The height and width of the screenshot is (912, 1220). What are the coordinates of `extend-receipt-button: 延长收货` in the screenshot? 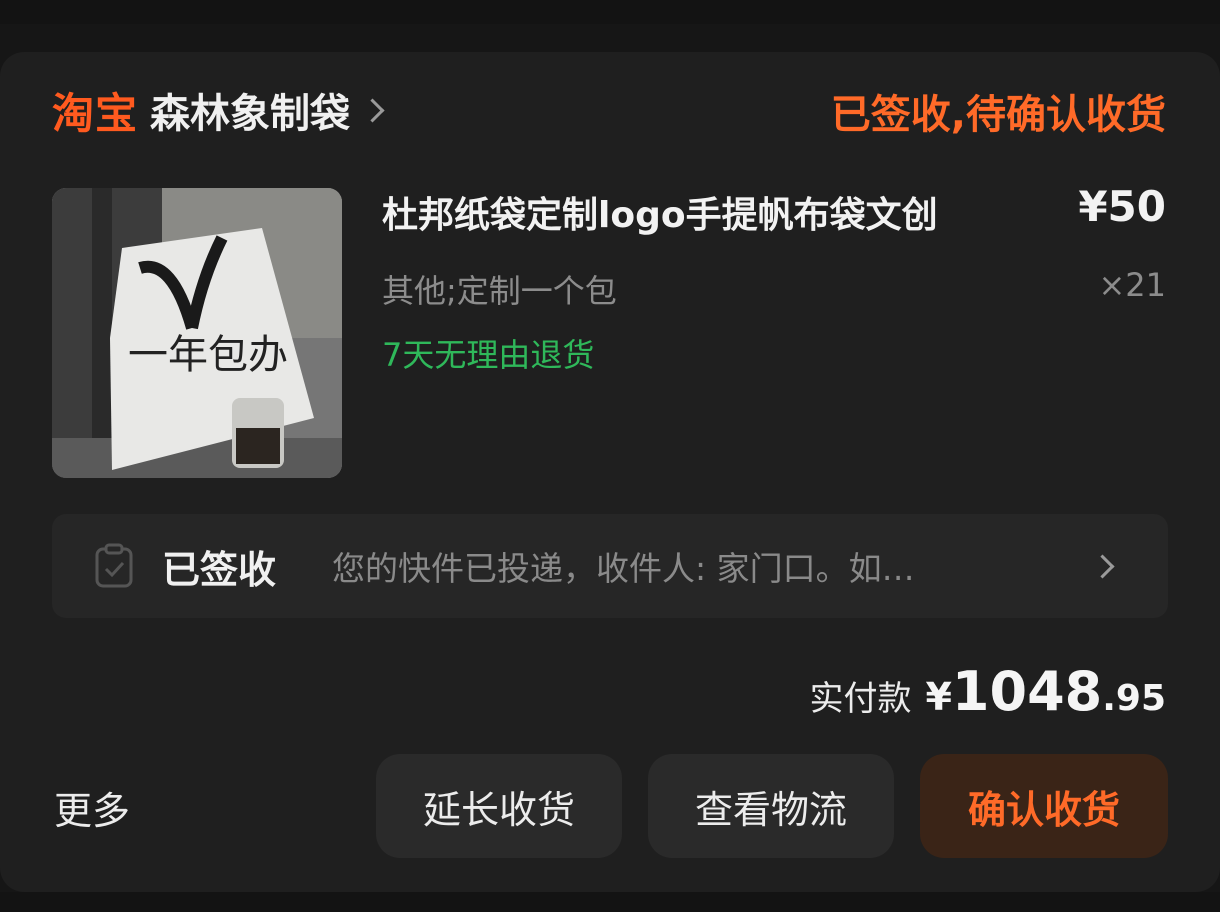 It's located at (499, 806).